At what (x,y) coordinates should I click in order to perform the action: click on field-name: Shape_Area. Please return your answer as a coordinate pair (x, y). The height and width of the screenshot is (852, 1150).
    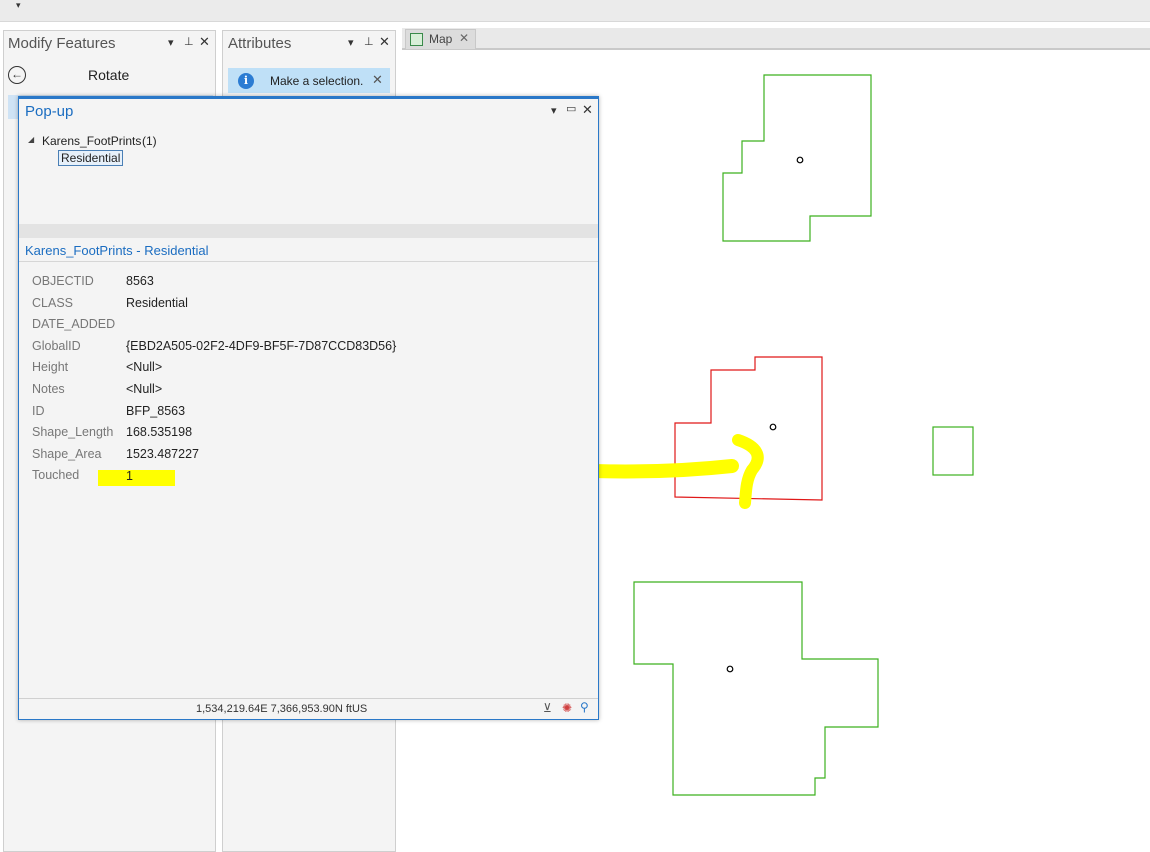
    Looking at the image, I should click on (67, 454).